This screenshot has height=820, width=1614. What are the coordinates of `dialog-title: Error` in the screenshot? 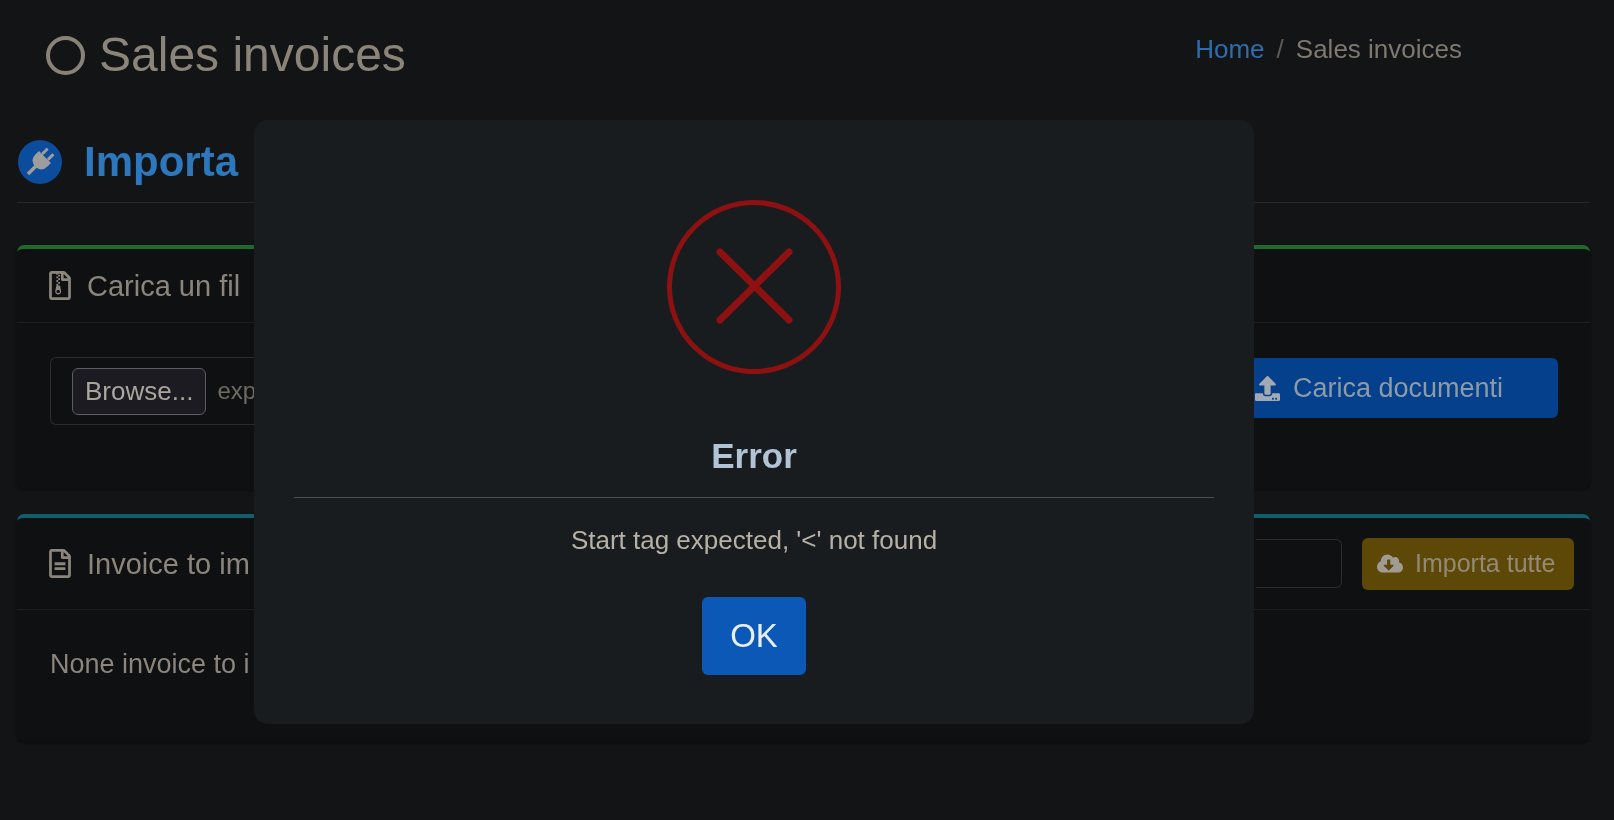 It's located at (754, 456).